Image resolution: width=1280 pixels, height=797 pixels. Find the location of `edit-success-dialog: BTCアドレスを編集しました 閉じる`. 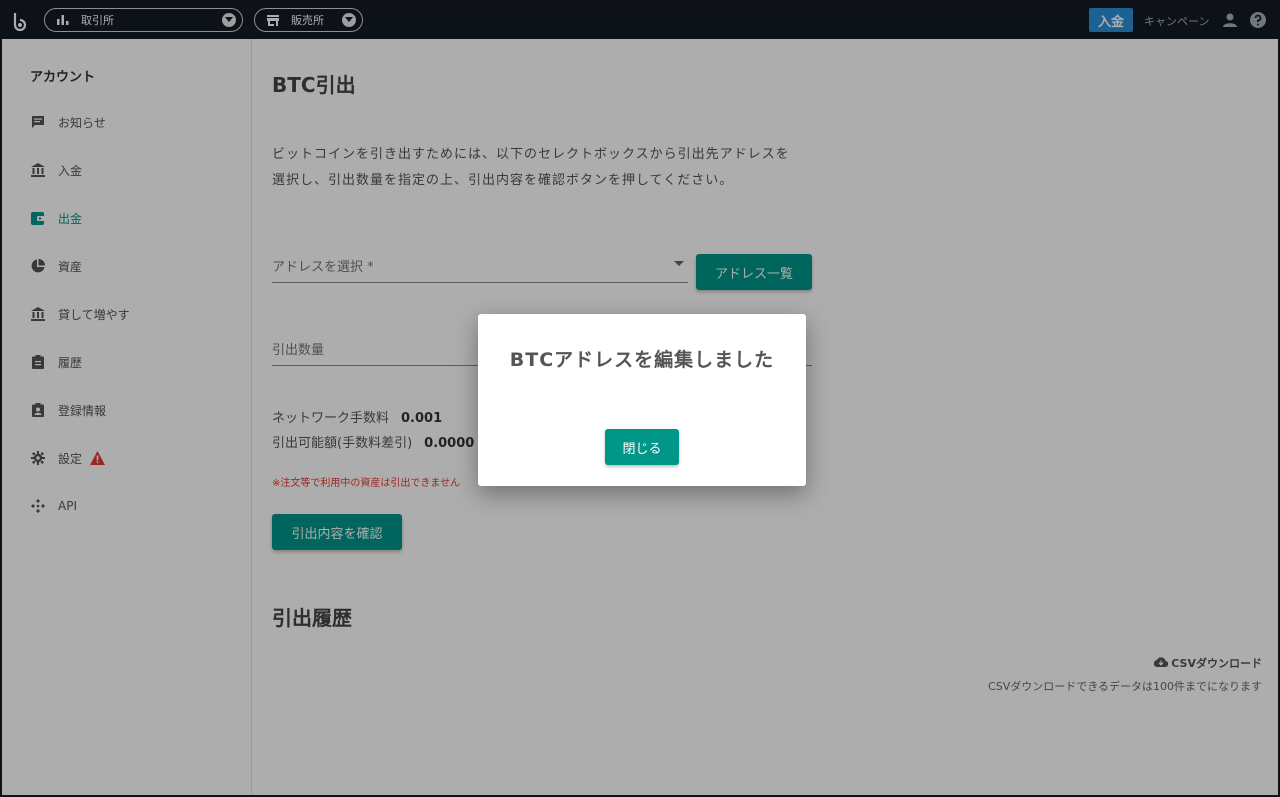

edit-success-dialog: BTCアドレスを編集しました 閉じる is located at coordinates (642, 400).